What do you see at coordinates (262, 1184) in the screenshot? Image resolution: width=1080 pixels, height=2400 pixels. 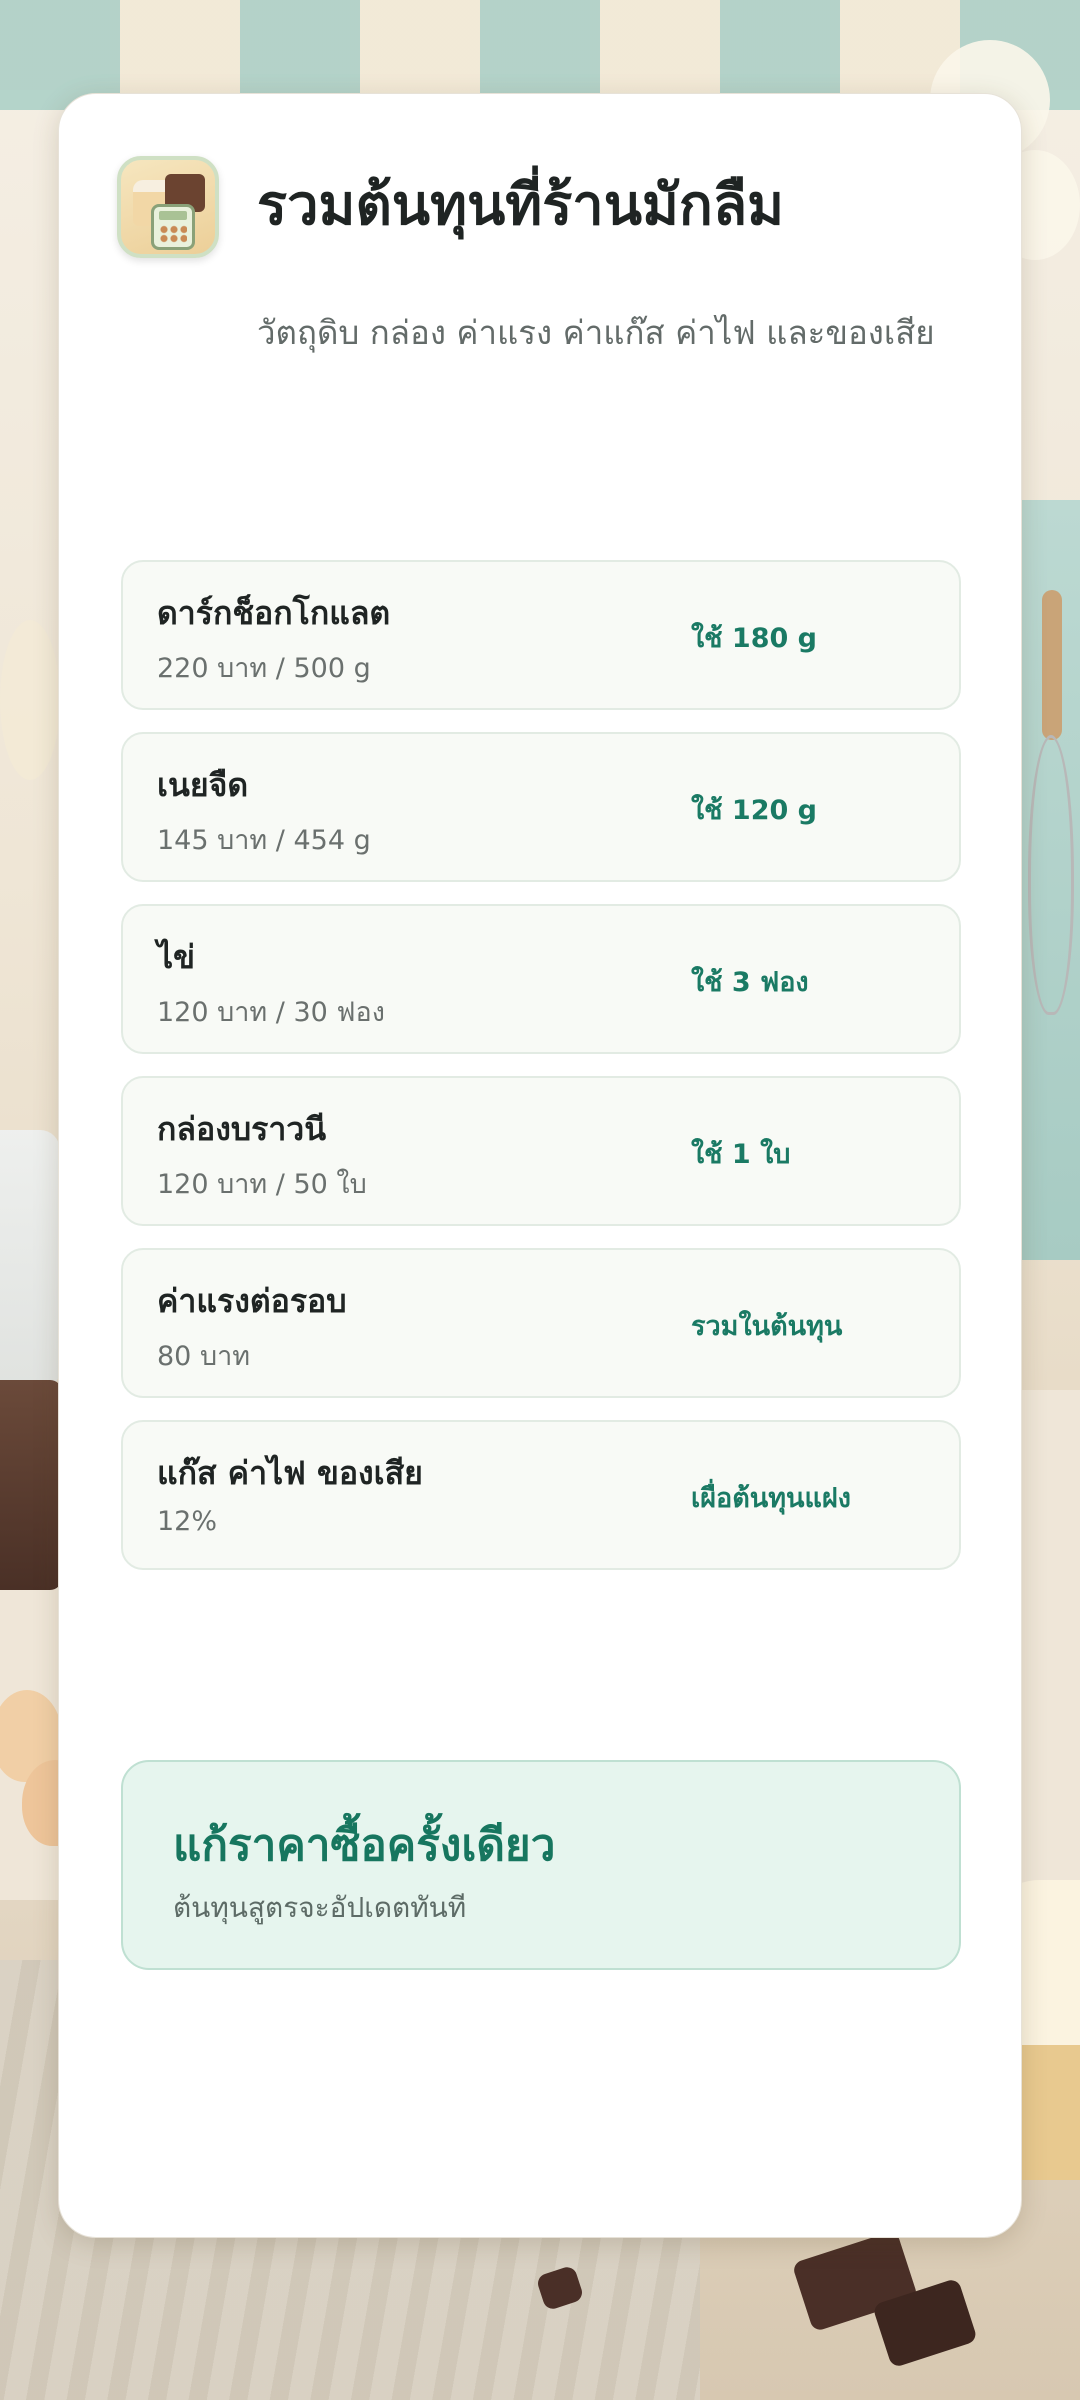 I see `ingredient-price: 120 บาท / 50 ใบ` at bounding box center [262, 1184].